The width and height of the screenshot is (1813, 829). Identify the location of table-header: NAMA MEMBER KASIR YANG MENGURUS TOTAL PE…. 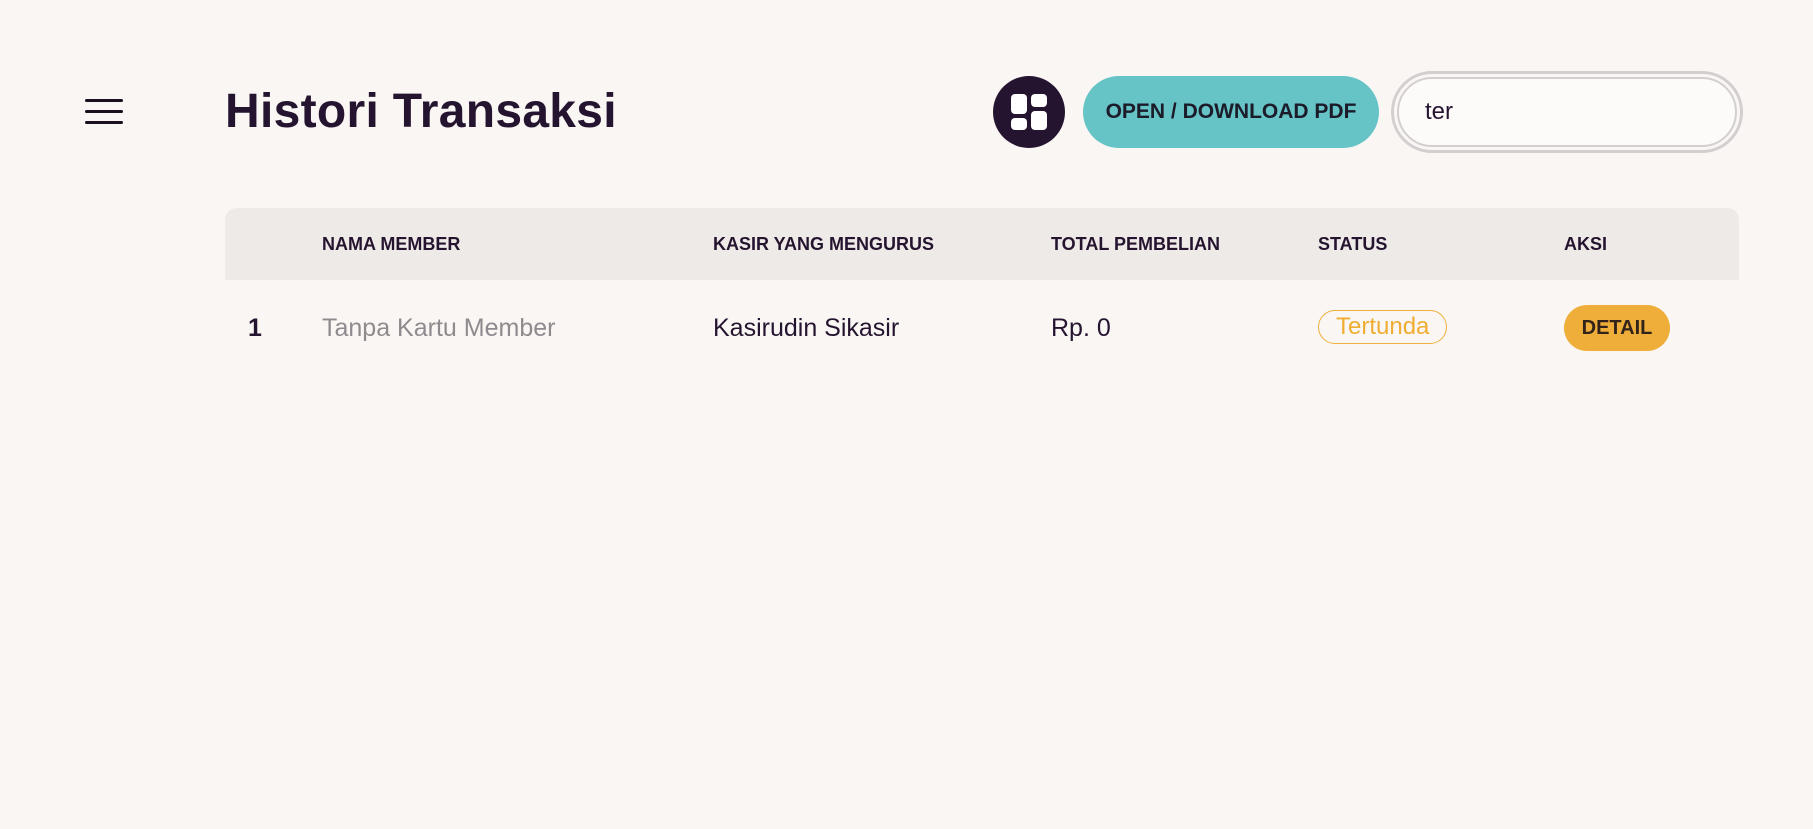
(982, 244).